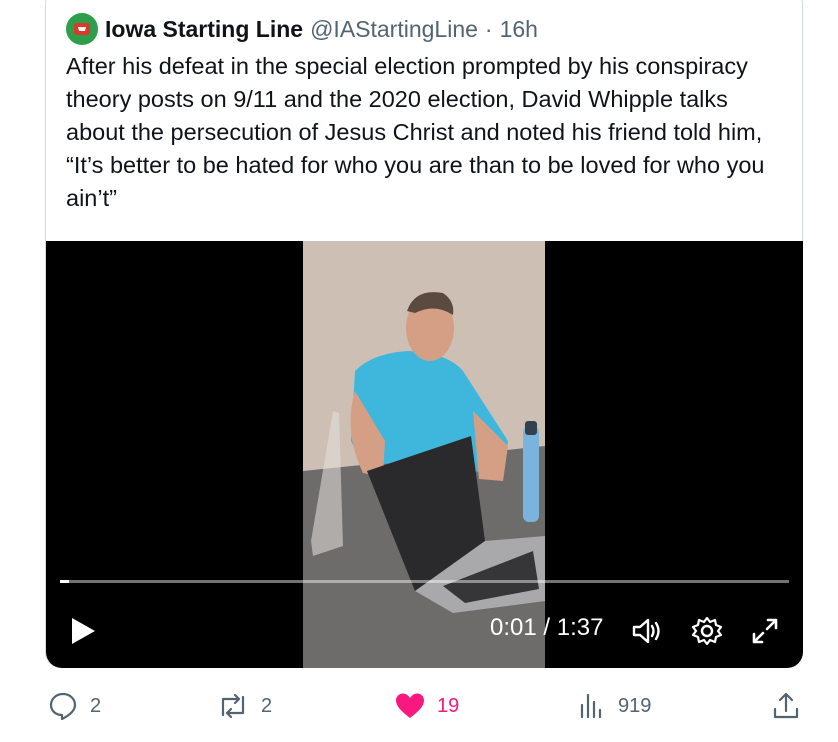  I want to click on tweet-actions: 2 2 19 919, so click(425, 706).